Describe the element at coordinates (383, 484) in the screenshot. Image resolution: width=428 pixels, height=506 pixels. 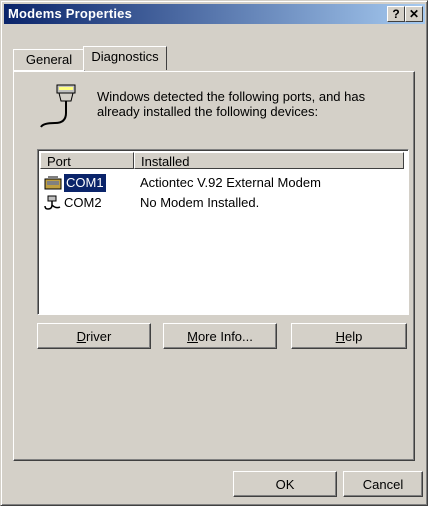
I see `cancel-button: Cancel` at that location.